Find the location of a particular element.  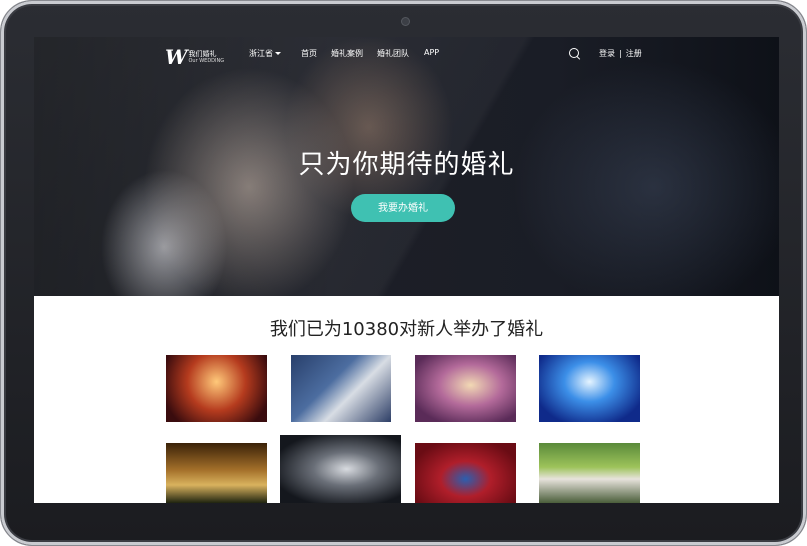

region-dropdown: 浙江省 is located at coordinates (265, 53).